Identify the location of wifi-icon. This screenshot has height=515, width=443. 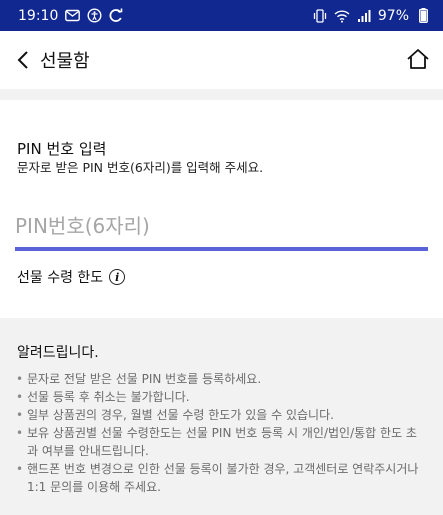
(342, 16).